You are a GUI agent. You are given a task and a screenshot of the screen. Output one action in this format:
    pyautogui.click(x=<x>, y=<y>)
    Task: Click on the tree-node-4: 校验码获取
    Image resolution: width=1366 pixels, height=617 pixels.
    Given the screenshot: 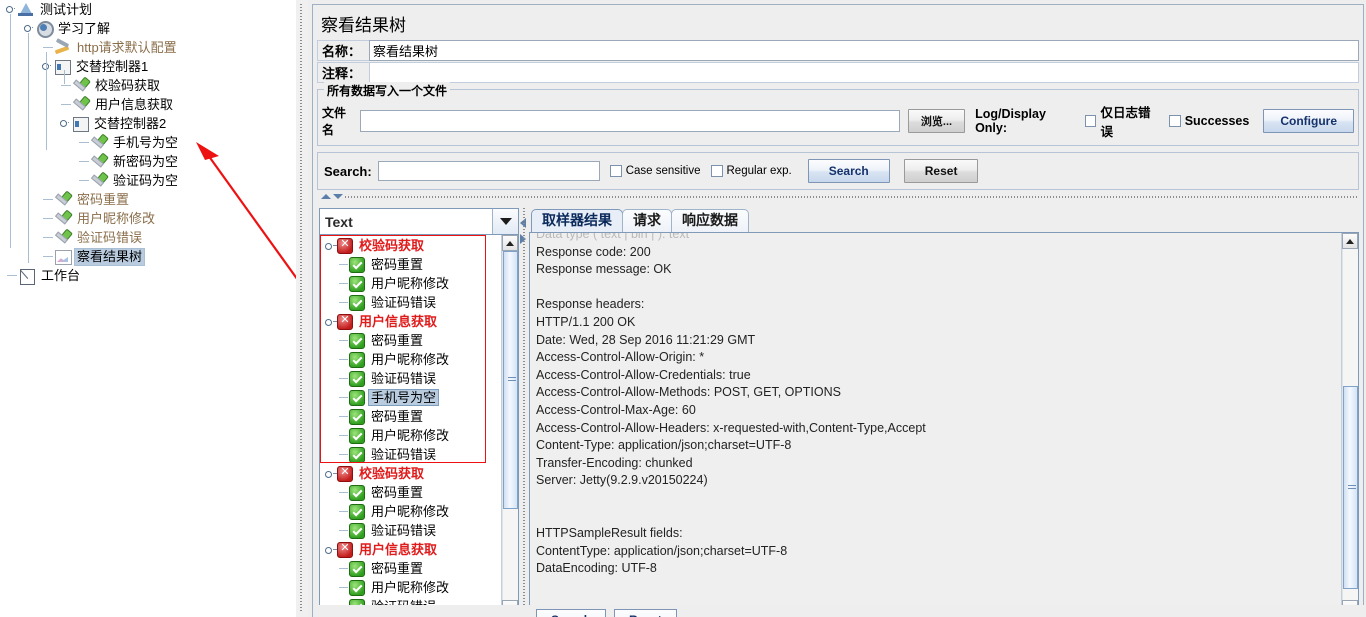 What is the action you would take?
    pyautogui.click(x=147, y=85)
    